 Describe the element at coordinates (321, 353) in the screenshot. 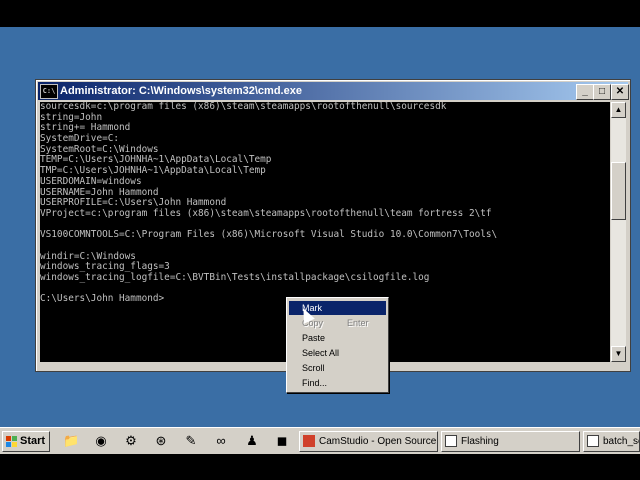

I see `menu-item-label: Select All` at that location.